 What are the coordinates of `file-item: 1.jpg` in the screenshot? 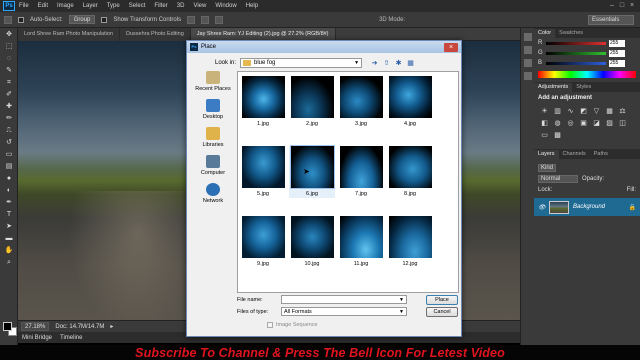 It's located at (263, 102).